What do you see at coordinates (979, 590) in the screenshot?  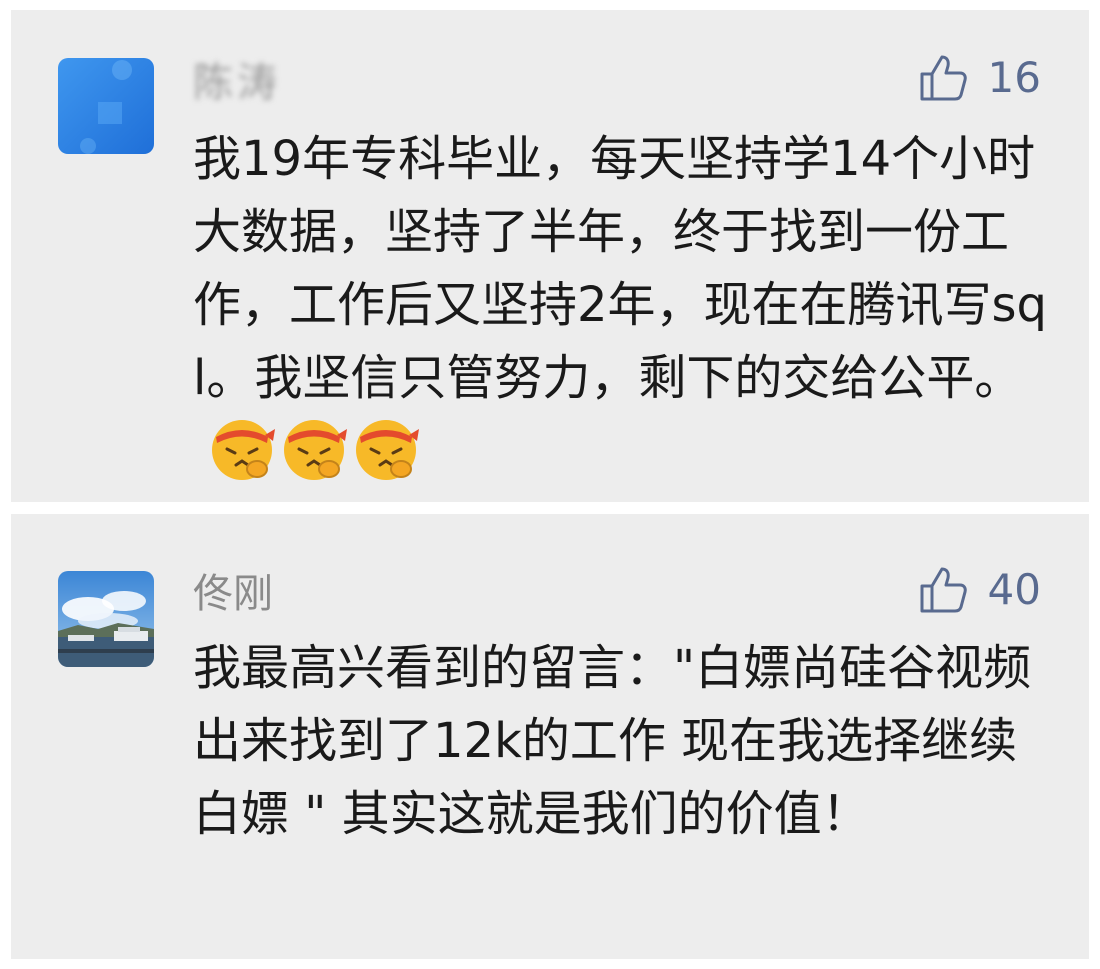 I see `like-button: 40` at bounding box center [979, 590].